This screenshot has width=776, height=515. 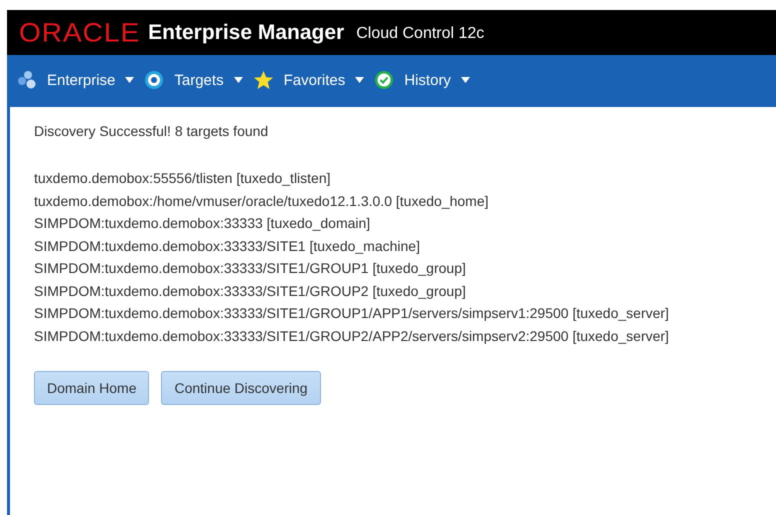 What do you see at coordinates (199, 80) in the screenshot?
I see `menu-item: Targets` at bounding box center [199, 80].